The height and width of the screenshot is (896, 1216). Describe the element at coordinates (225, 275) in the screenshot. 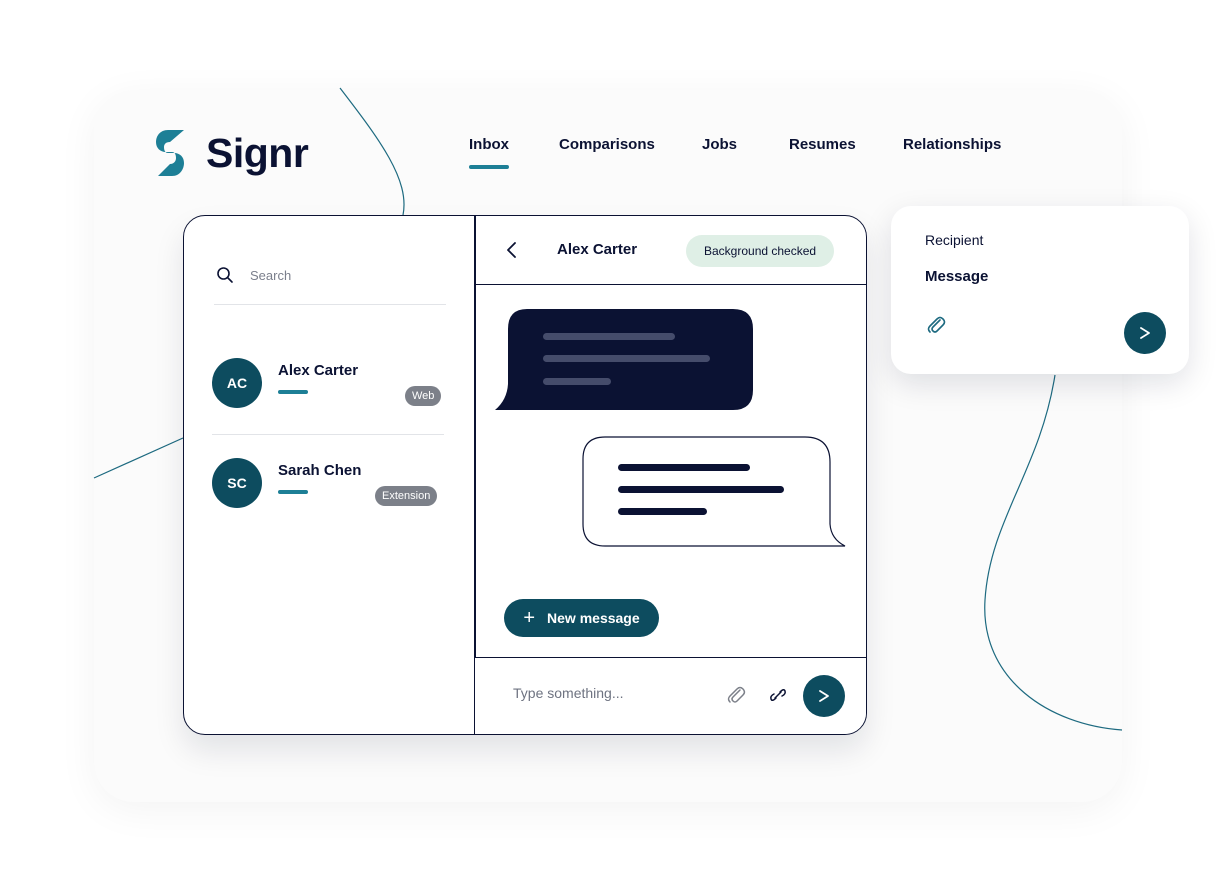

I see `search-icon` at that location.